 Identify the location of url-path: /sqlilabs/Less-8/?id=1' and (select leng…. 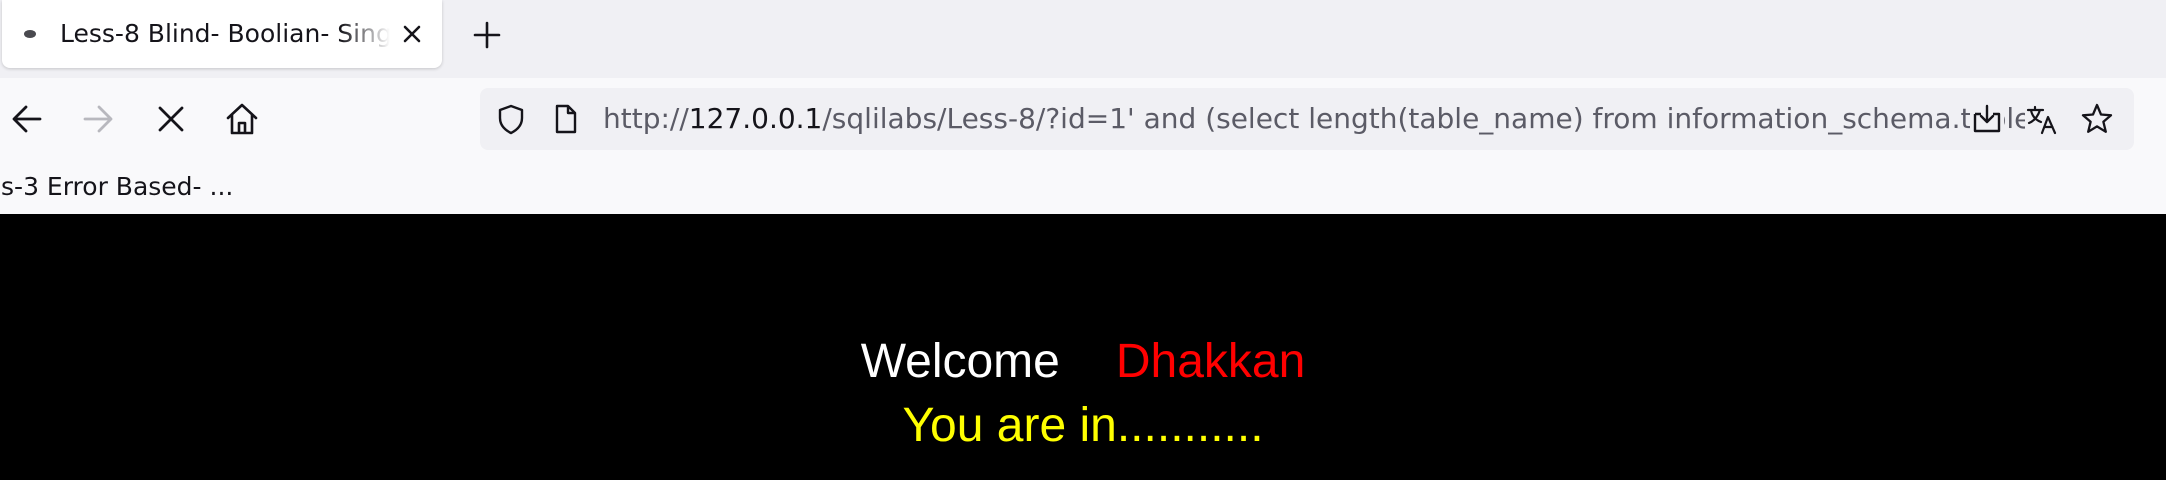
(1434, 118).